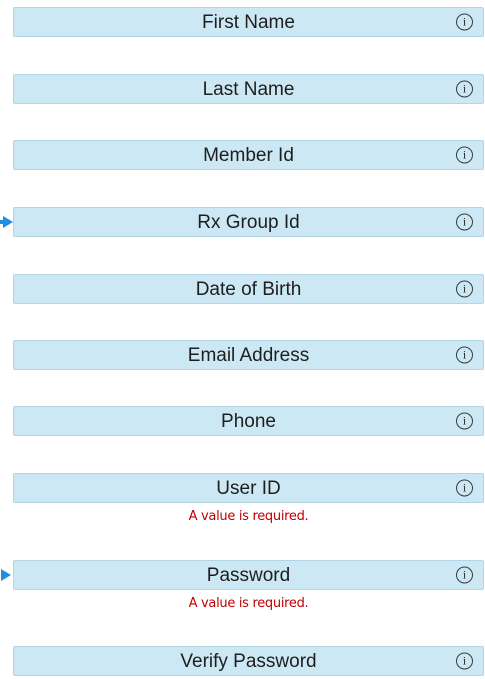 This screenshot has width=485, height=679. I want to click on password-field: Password i, so click(248, 575).